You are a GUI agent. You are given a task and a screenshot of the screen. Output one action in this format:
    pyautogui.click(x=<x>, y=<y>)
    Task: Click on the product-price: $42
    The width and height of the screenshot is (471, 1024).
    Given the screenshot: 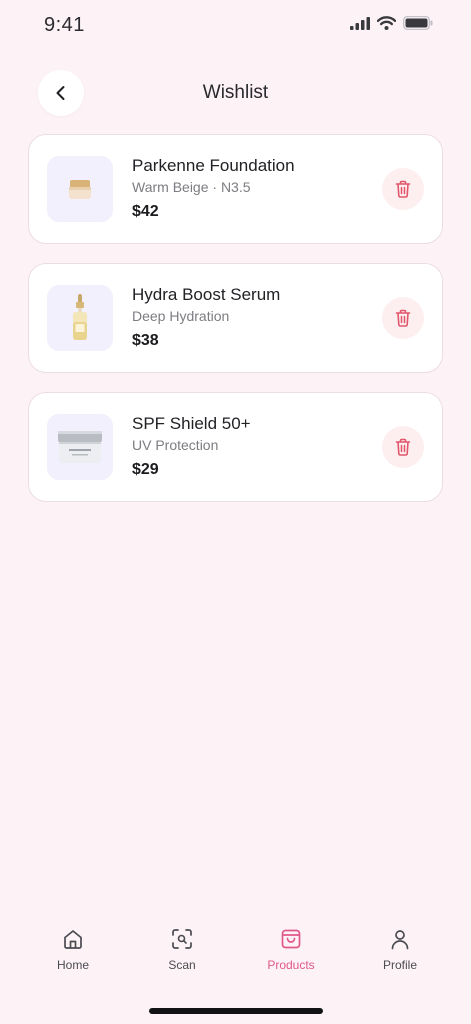 What is the action you would take?
    pyautogui.click(x=145, y=211)
    